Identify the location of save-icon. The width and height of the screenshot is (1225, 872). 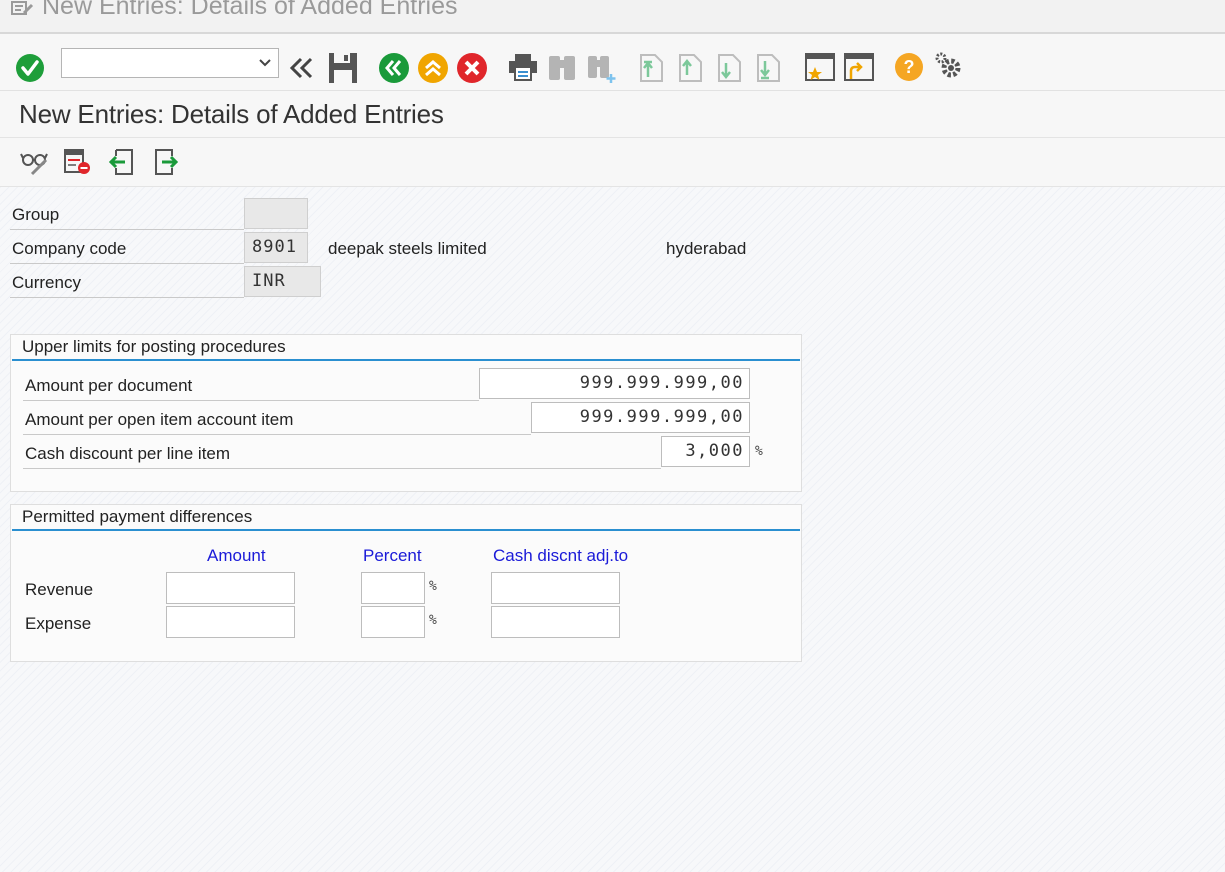
(343, 70).